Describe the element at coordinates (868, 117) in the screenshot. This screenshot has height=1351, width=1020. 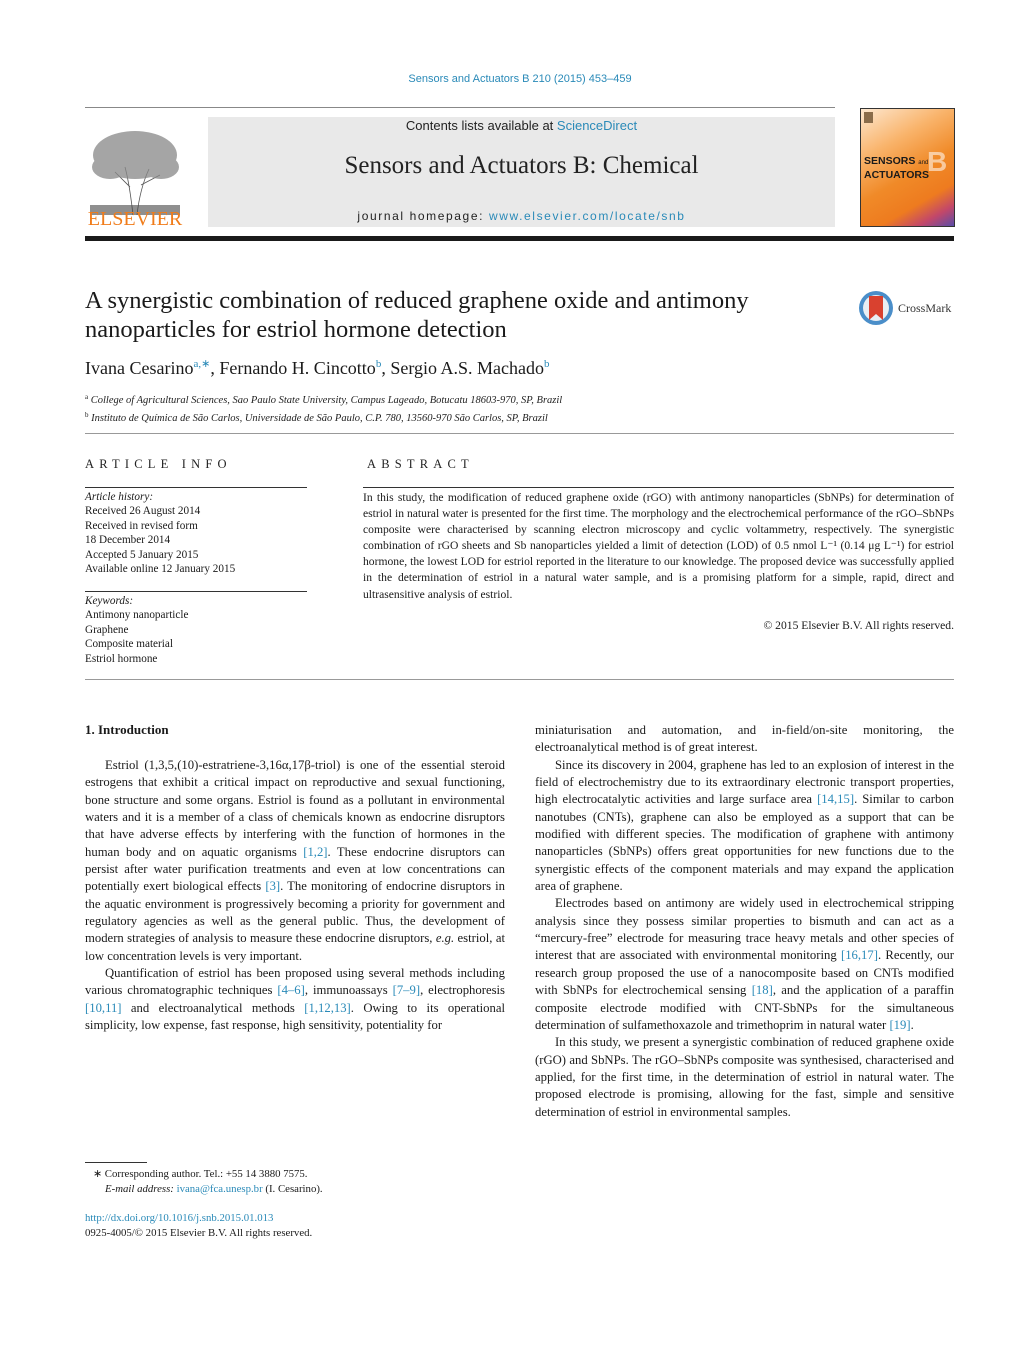
I see `elsevier-mini-icon` at that location.